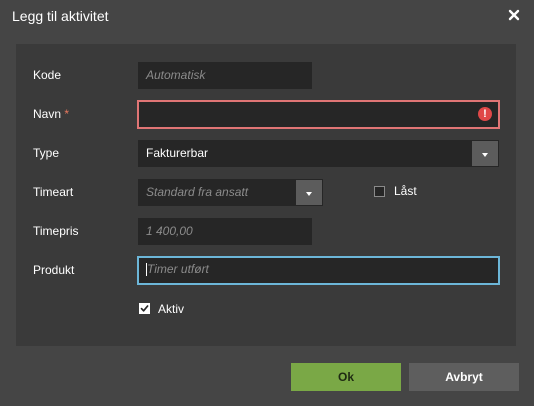 The height and width of the screenshot is (406, 534). I want to click on produkt-placeholder: Timer utført, so click(178, 269).